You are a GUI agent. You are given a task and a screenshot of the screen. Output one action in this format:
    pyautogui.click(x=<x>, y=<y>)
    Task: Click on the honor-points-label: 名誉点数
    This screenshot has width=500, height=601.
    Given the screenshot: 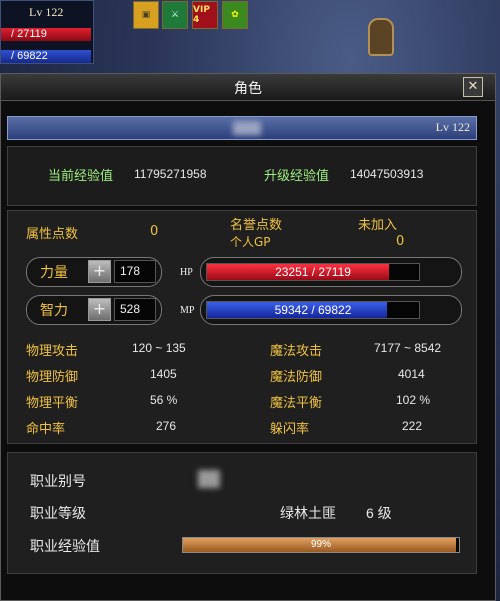 What is the action you would take?
    pyautogui.click(x=256, y=225)
    